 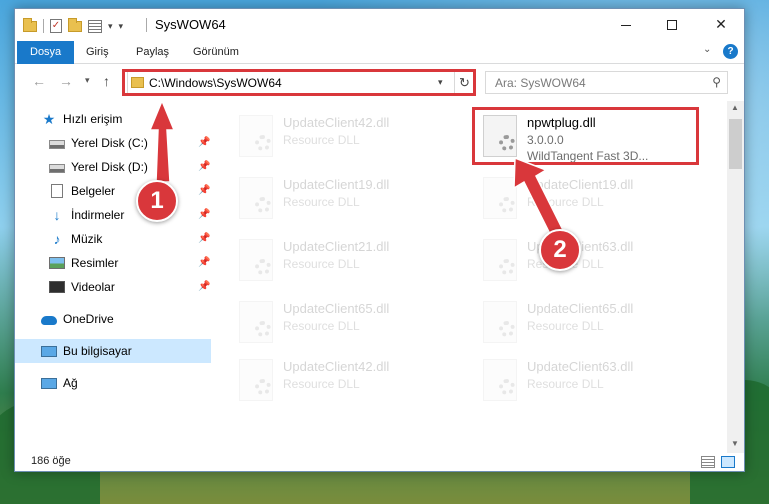 I want to click on tab-share: Paylaş, so click(x=152, y=52).